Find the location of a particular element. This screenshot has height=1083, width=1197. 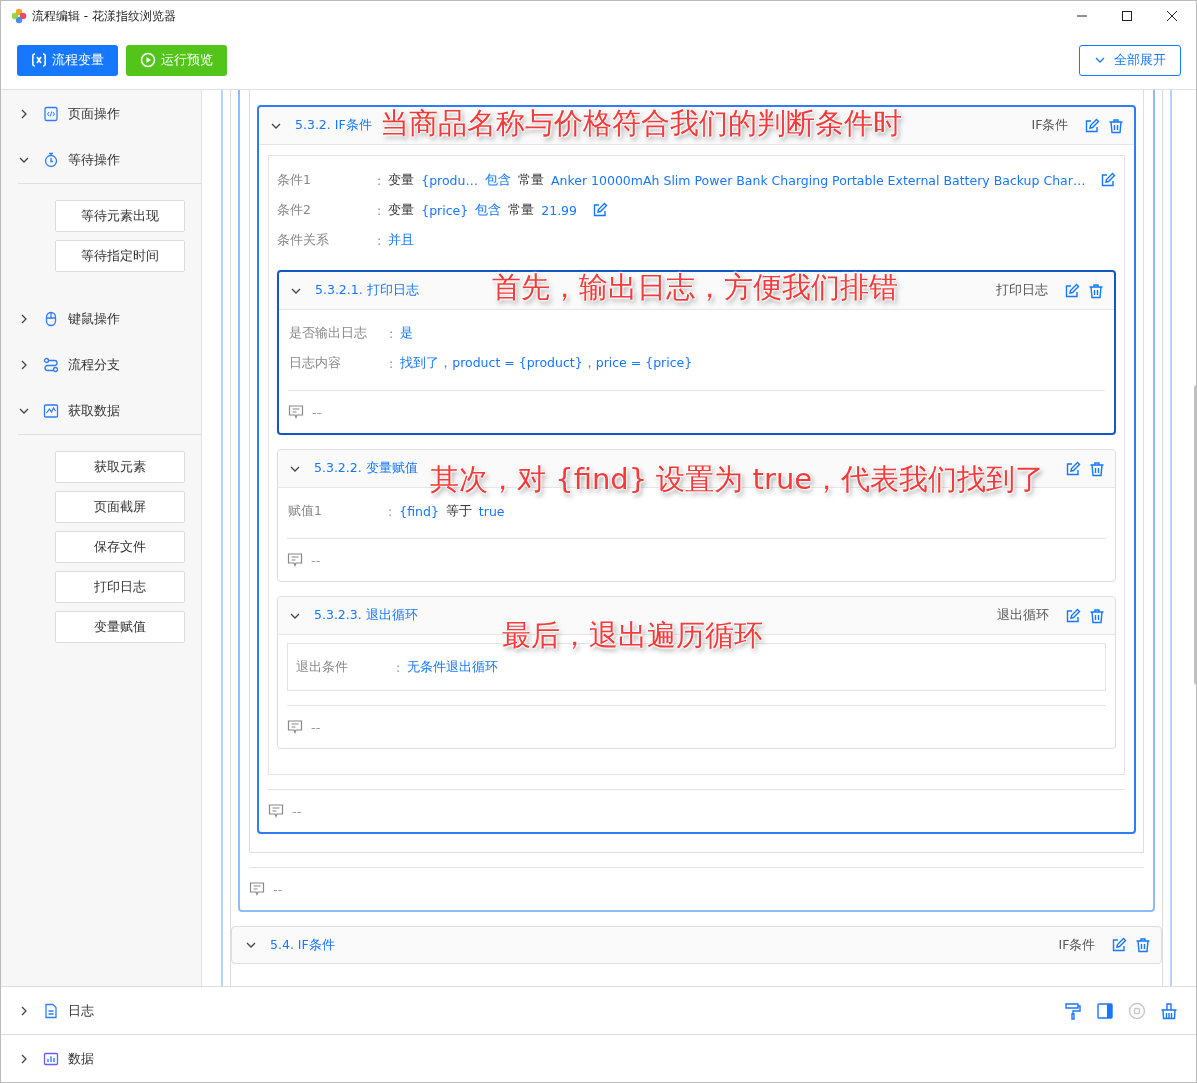

sidebar-group: 键鼠操作 is located at coordinates (101, 319).